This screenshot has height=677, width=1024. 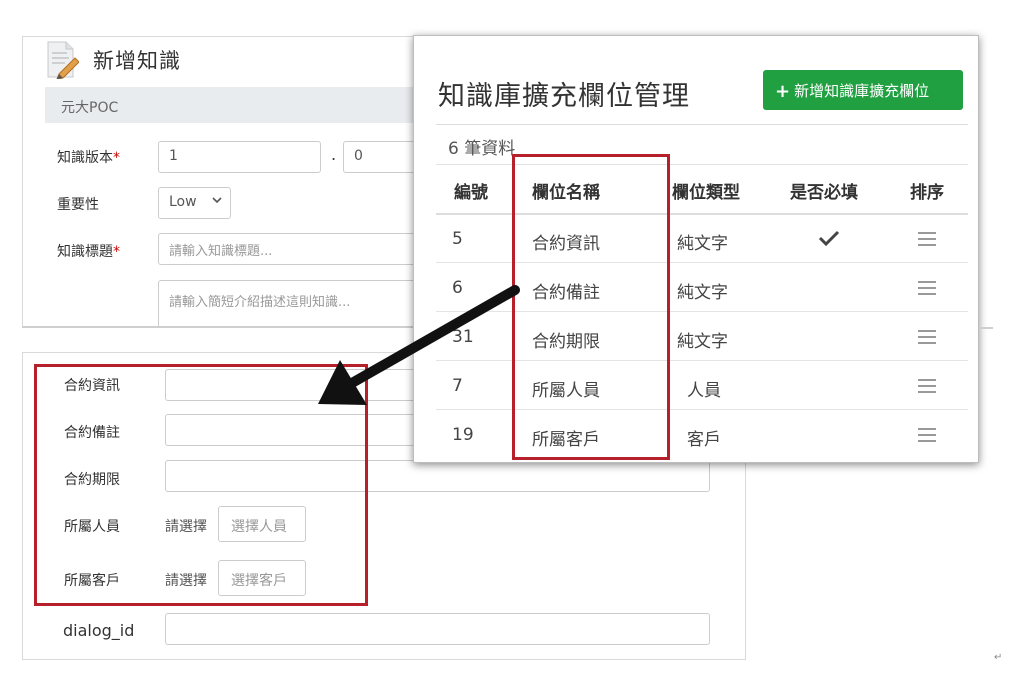 What do you see at coordinates (63, 60) in the screenshot?
I see `document-edit-icon` at bounding box center [63, 60].